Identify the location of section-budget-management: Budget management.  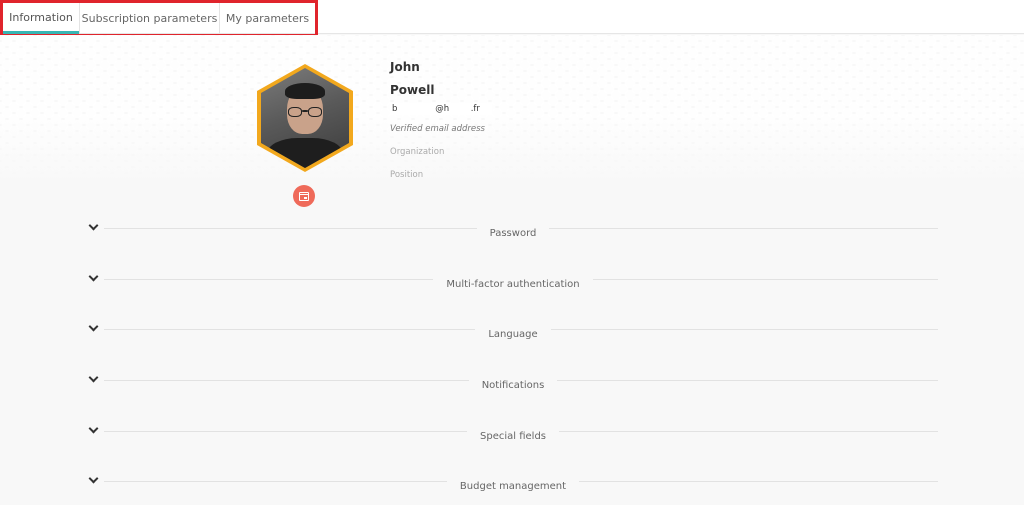
(513, 483).